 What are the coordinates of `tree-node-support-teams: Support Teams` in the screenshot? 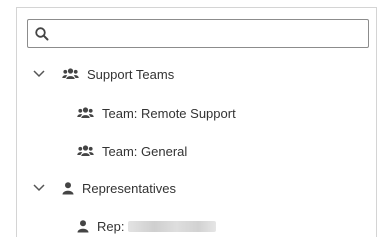 It's located at (103, 74).